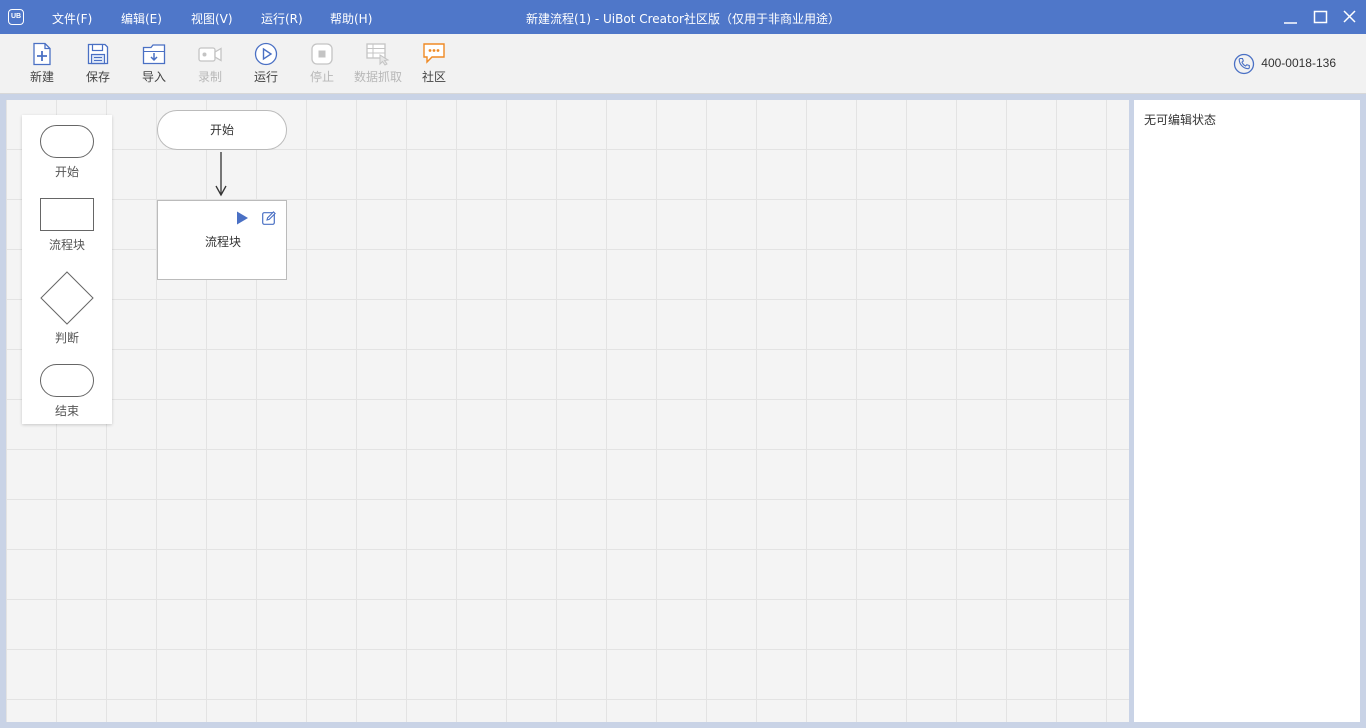  I want to click on record-icon, so click(210, 54).